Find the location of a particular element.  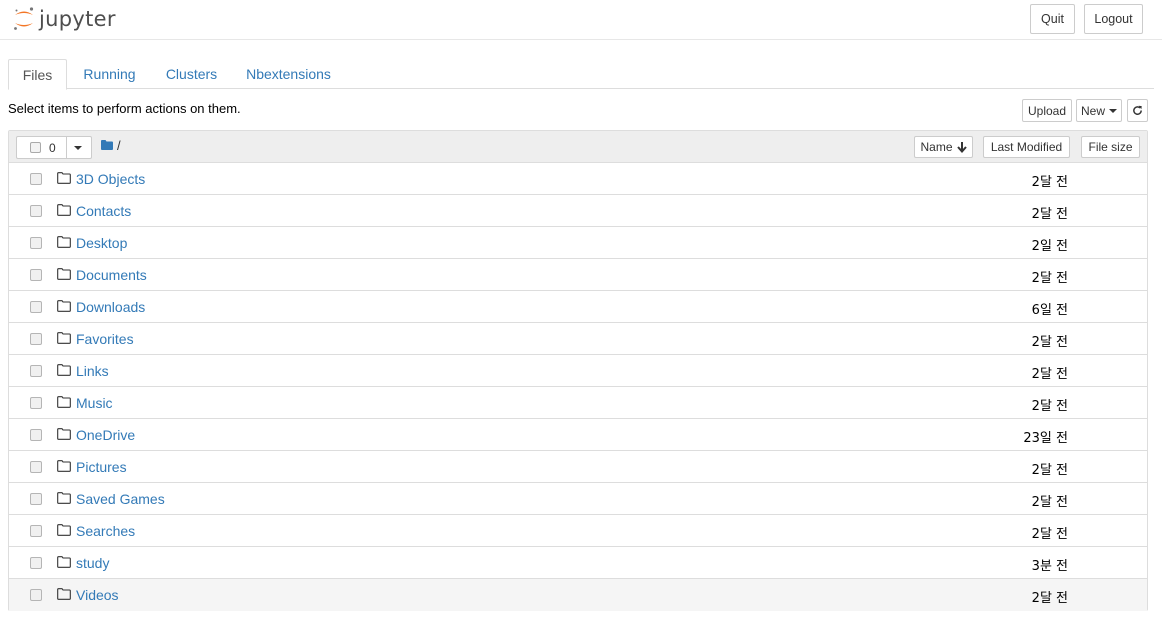

breadcrumb-path: / is located at coordinates (119, 145).